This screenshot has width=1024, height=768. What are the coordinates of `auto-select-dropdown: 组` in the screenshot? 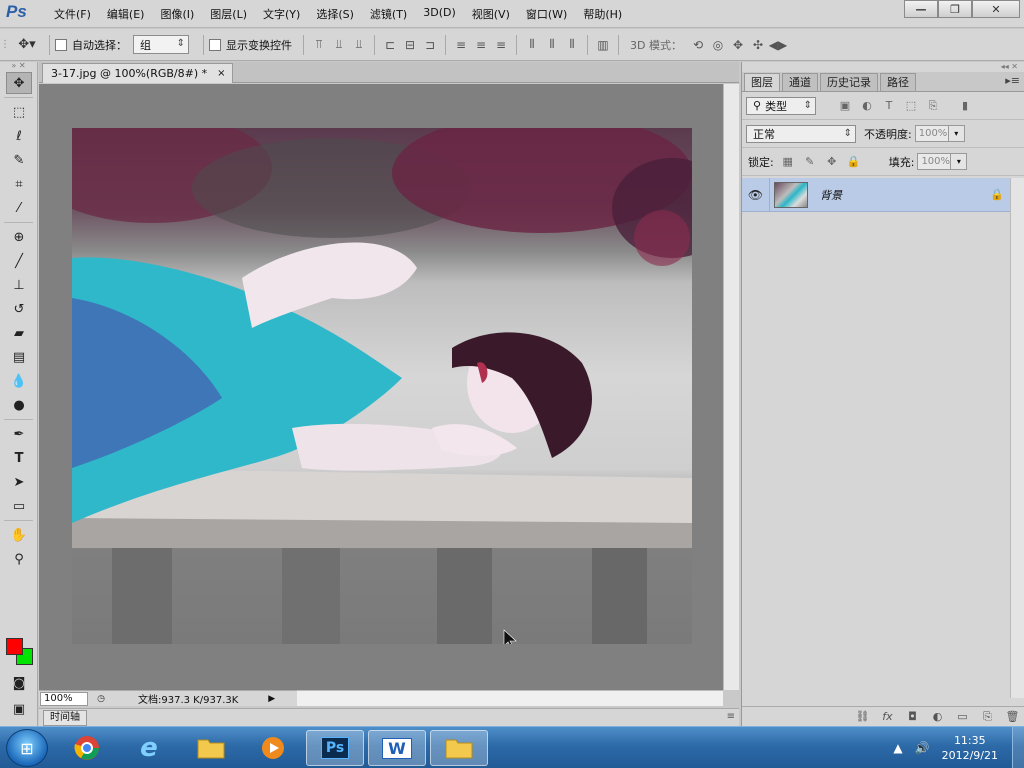 It's located at (161, 44).